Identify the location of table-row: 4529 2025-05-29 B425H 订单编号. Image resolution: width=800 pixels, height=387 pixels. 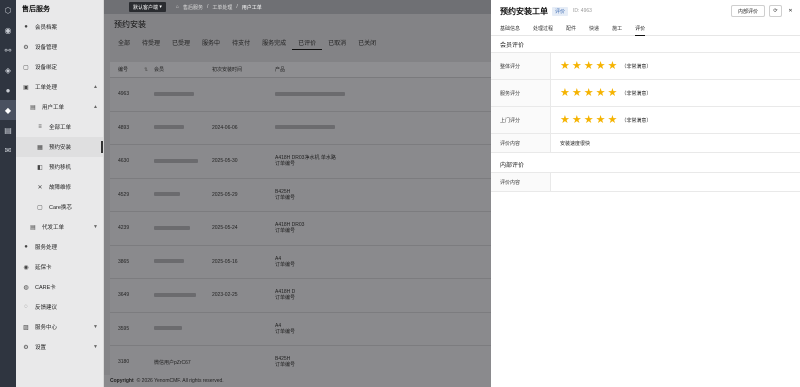
(300, 195).